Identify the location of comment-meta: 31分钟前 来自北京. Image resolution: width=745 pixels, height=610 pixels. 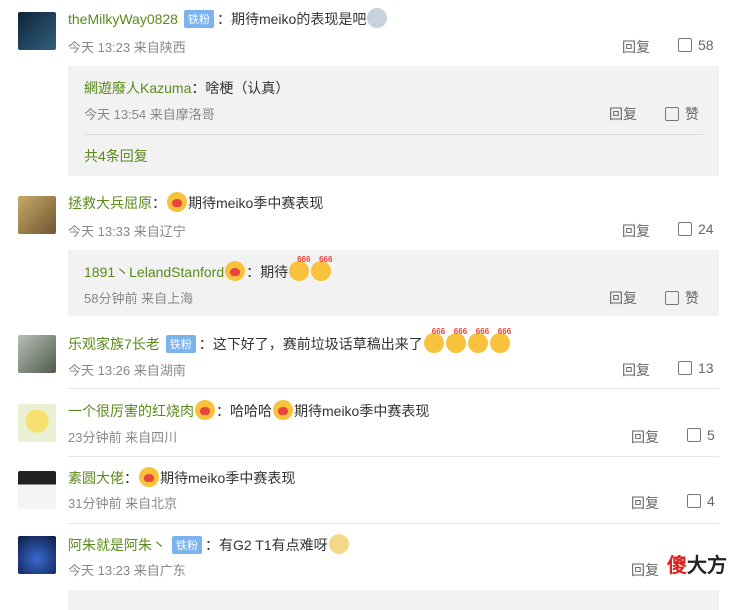
(123, 503).